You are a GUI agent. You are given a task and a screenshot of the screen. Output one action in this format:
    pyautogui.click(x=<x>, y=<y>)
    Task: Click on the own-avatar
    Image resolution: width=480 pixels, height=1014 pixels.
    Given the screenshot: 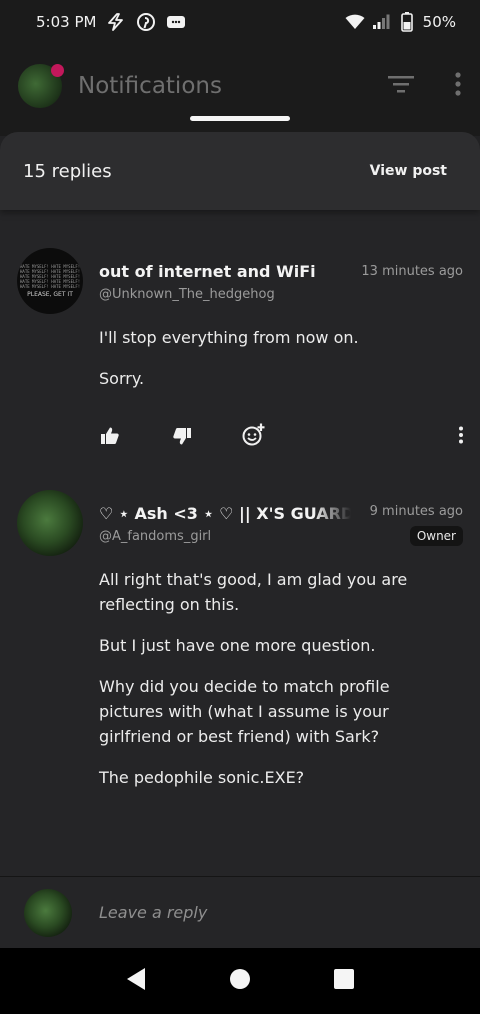 What is the action you would take?
    pyautogui.click(x=48, y=912)
    